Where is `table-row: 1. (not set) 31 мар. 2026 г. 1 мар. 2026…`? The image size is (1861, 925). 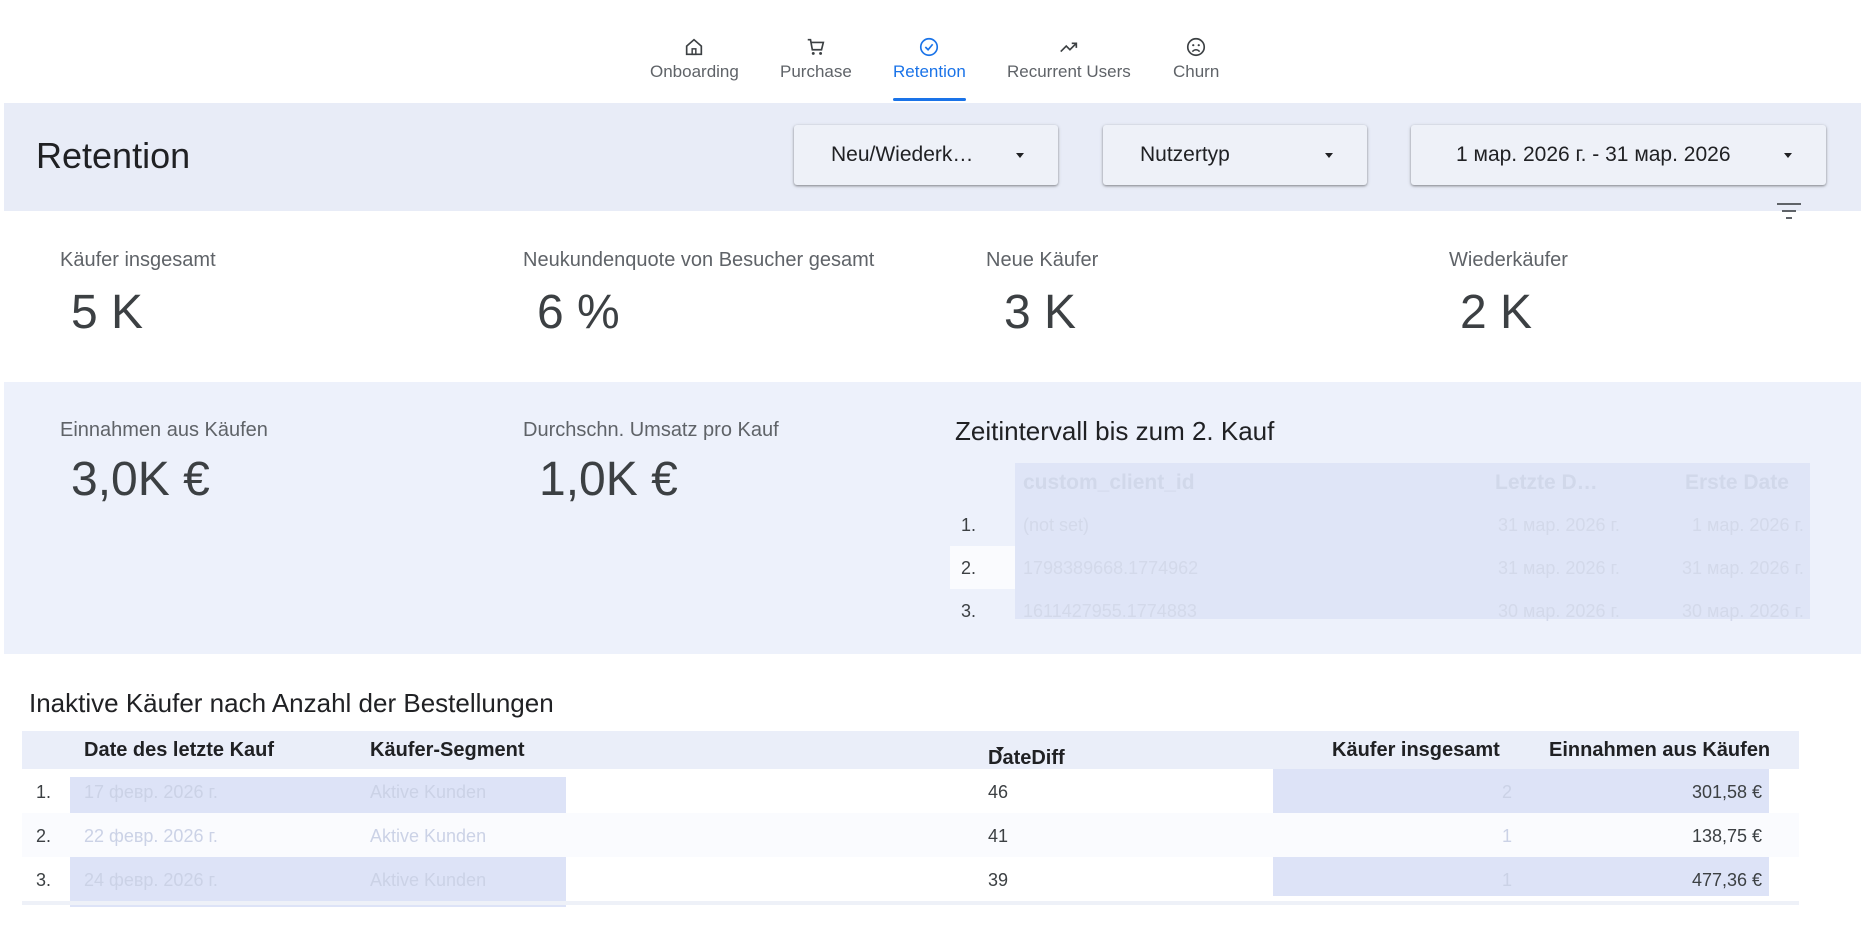
table-row: 1. (not set) 31 мар. 2026 г. 1 мар. 2026… is located at coordinates (1380, 524).